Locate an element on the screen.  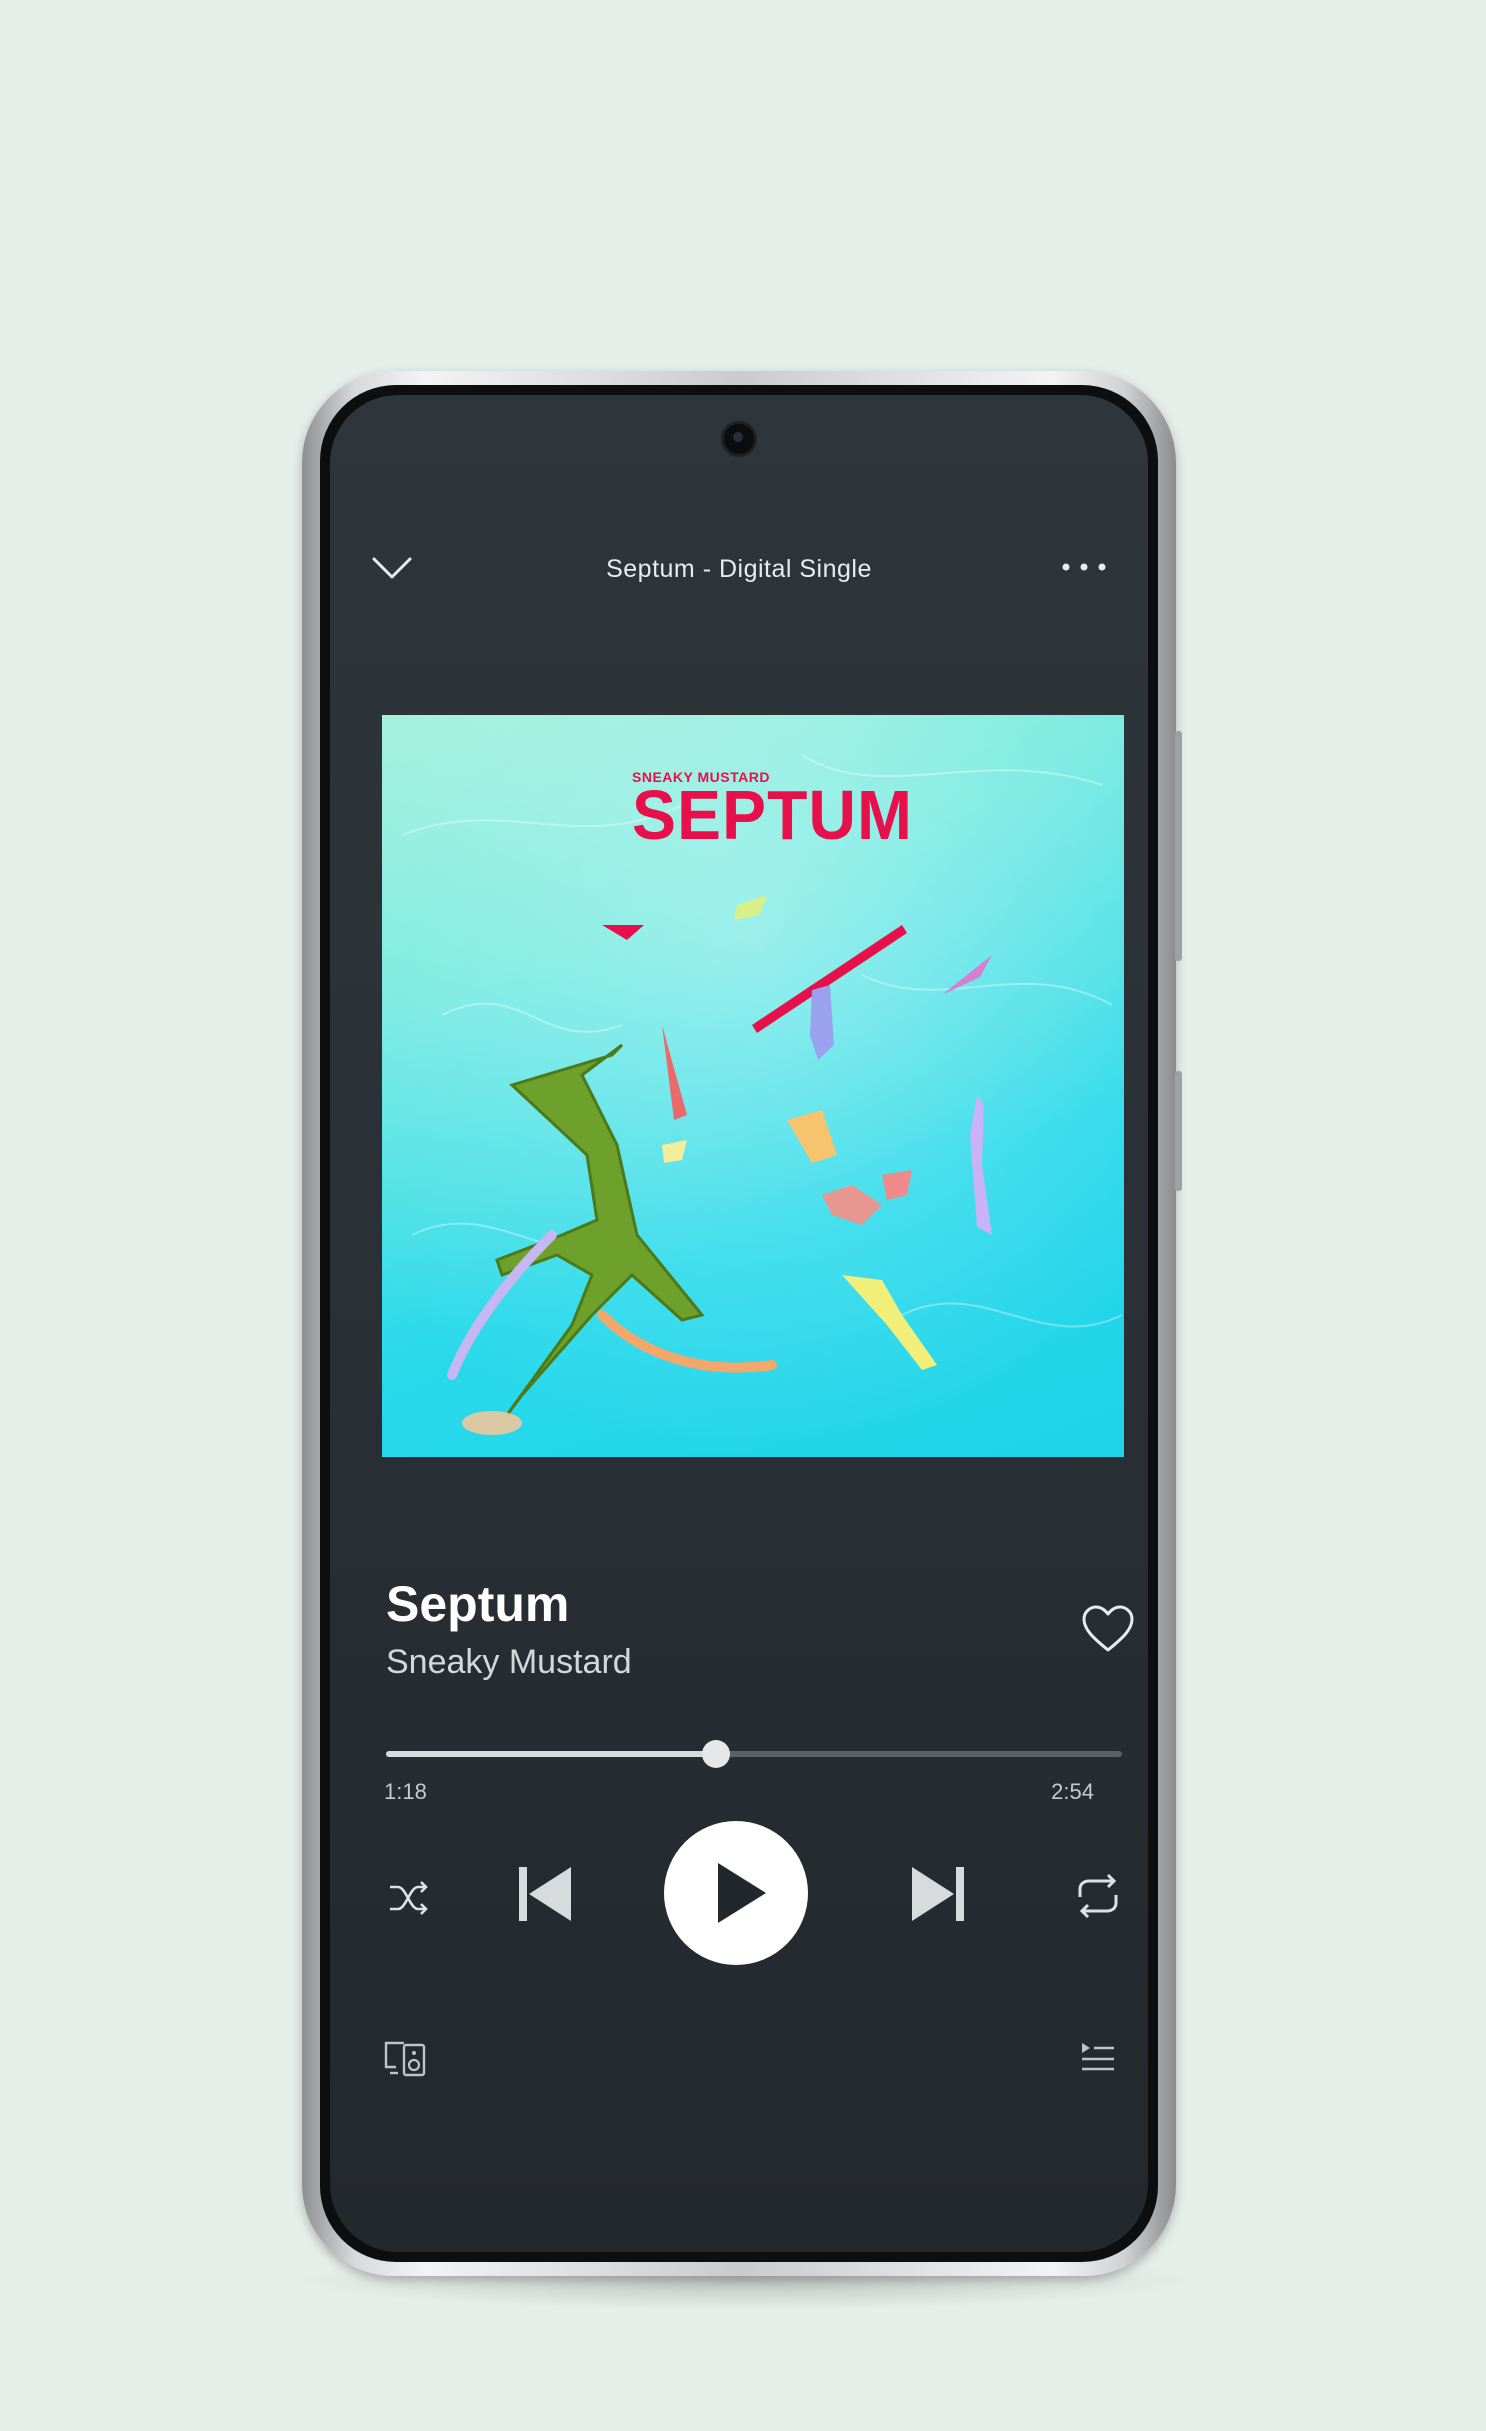
album-title: Septum - Digital Single is located at coordinates (739, 569).